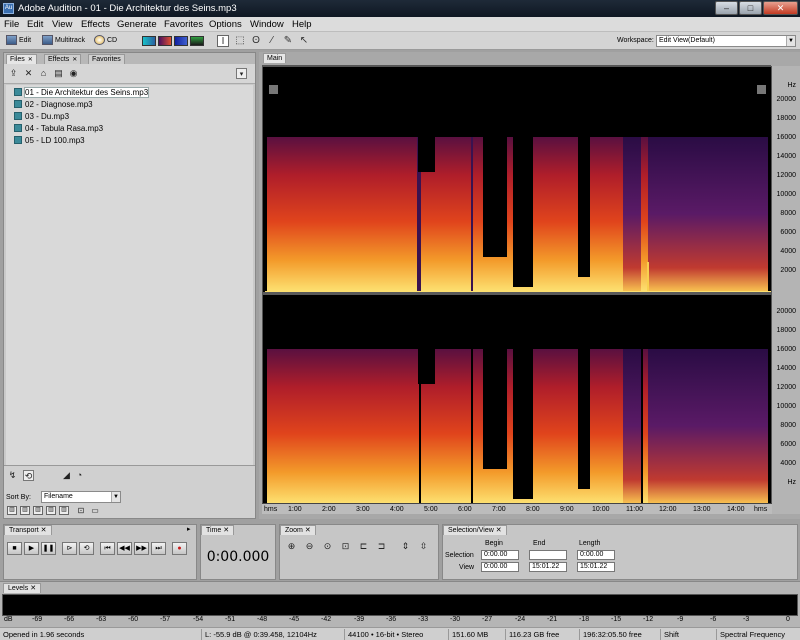 The height and width of the screenshot is (640, 800). I want to click on list-item: 03 - Du.mp3, so click(41, 116).